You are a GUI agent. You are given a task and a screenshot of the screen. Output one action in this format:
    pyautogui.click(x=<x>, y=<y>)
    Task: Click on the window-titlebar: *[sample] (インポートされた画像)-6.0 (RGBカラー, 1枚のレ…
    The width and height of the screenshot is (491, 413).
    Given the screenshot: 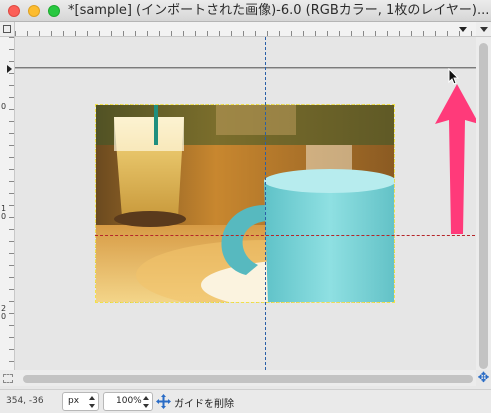 What is the action you would take?
    pyautogui.click(x=245, y=11)
    